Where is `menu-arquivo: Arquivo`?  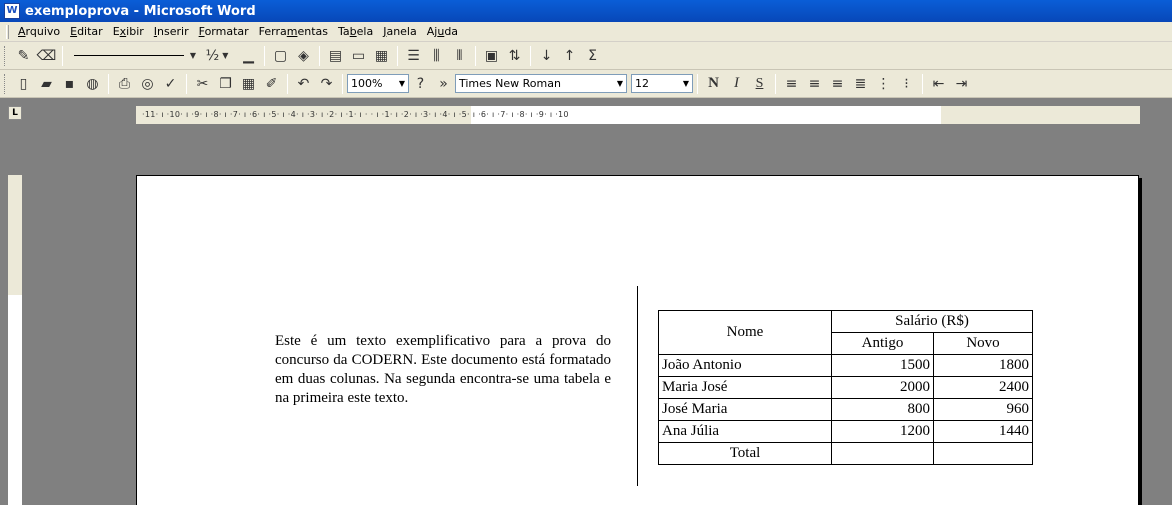 menu-arquivo: Arquivo is located at coordinates (39, 31).